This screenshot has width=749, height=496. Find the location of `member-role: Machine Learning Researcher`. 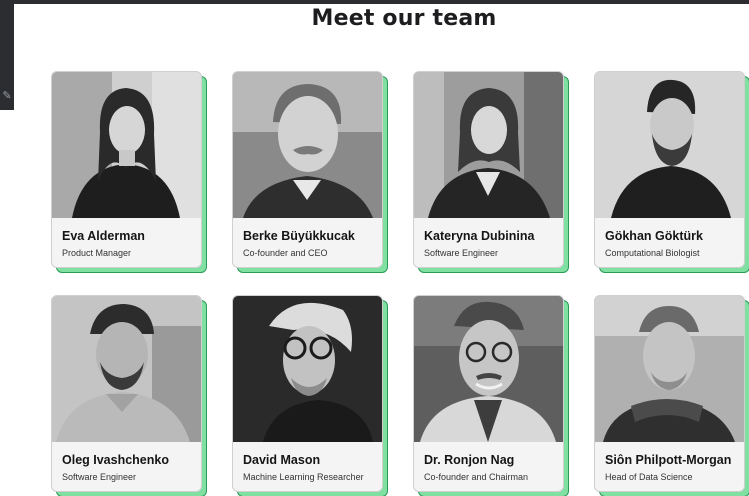

member-role: Machine Learning Researcher is located at coordinates (303, 477).